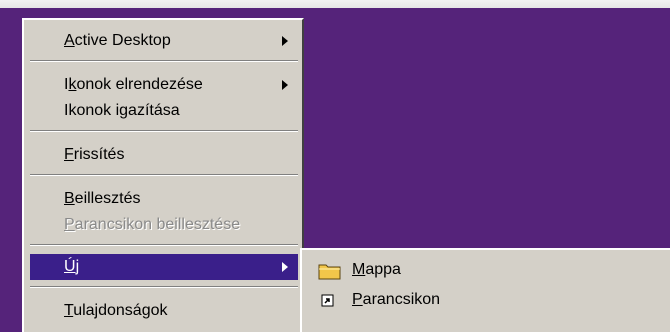  I want to click on menu-item-arrange-icons: Ikonok elrendezése, so click(164, 85).